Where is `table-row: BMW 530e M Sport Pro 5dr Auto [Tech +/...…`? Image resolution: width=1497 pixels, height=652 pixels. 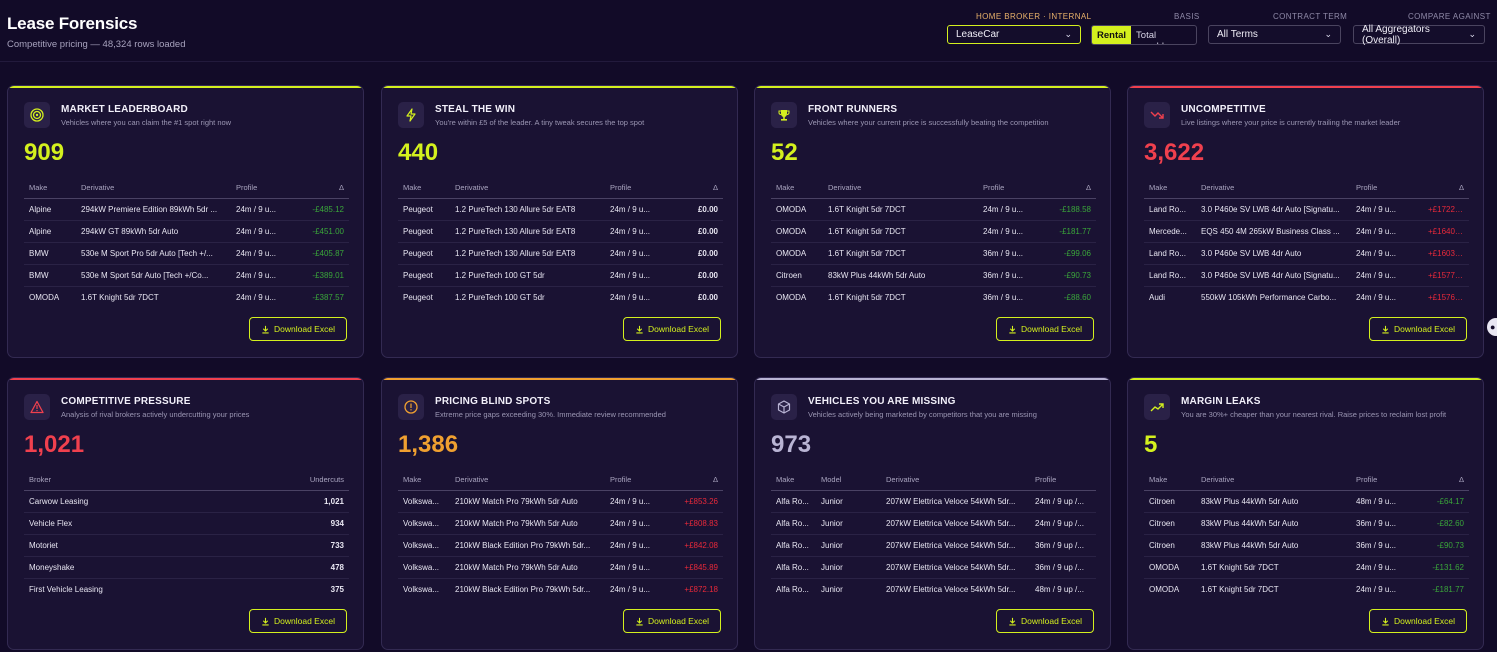
table-row: BMW 530e M Sport Pro 5dr Auto [Tech +/...… is located at coordinates (186, 253).